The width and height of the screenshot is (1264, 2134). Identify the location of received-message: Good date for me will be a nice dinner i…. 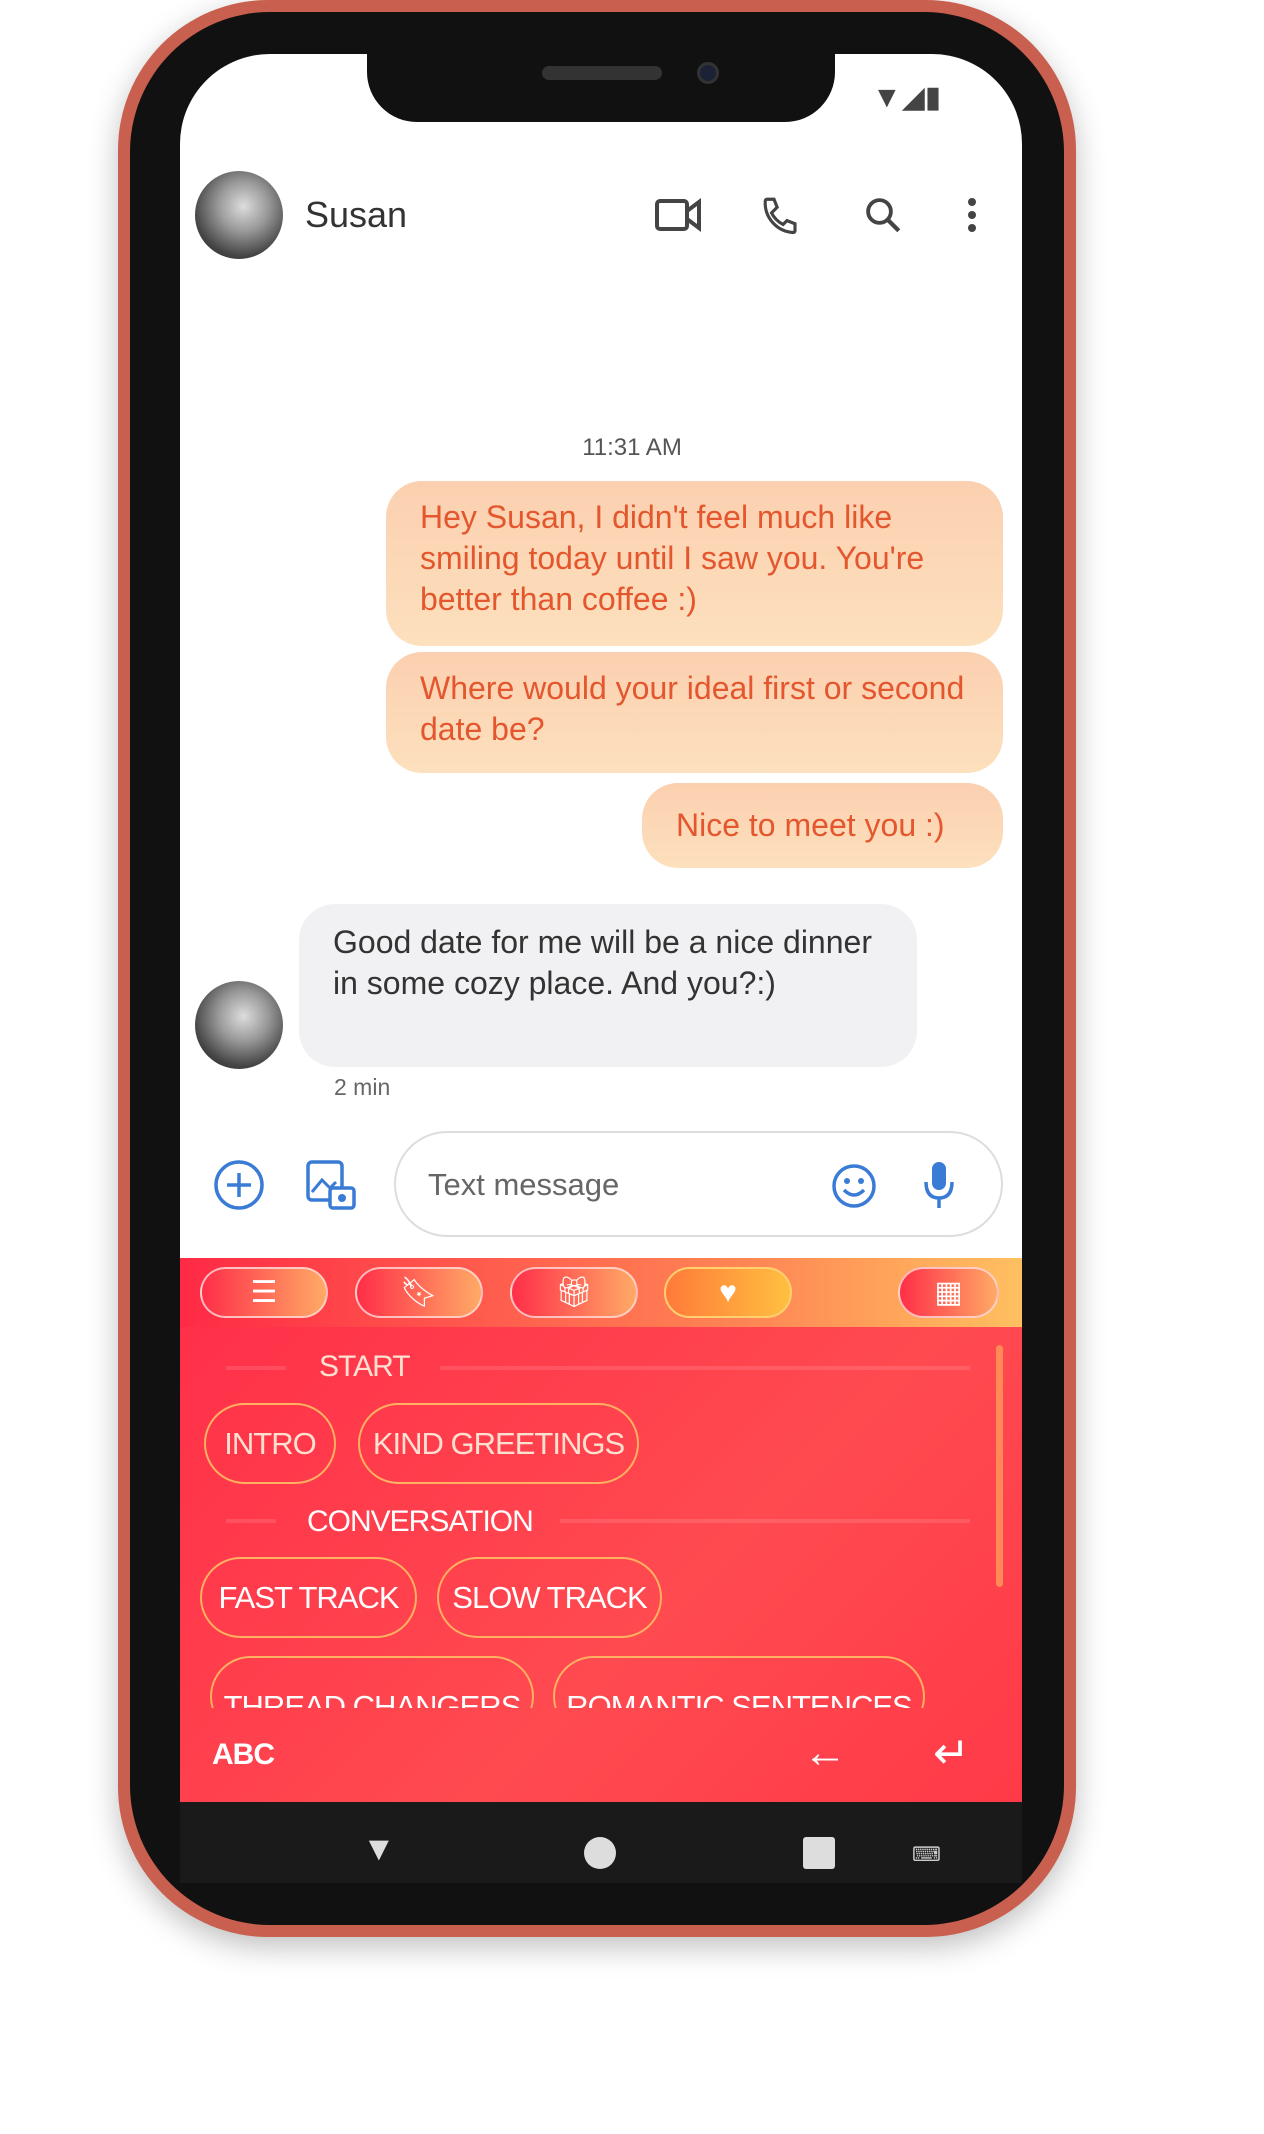
(608, 985).